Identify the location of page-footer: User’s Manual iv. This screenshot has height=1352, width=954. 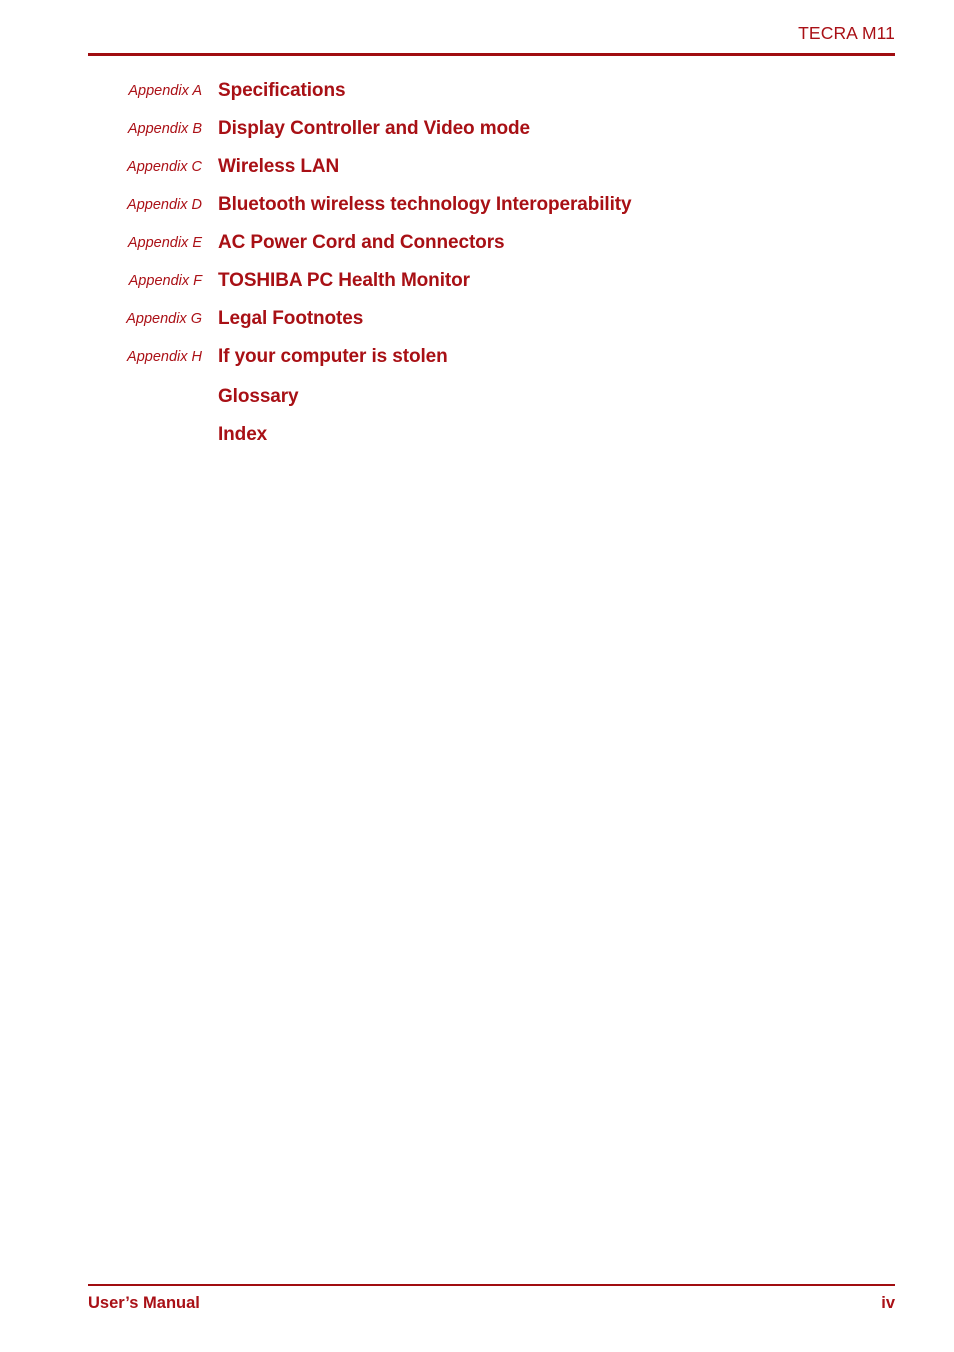
(491, 1306).